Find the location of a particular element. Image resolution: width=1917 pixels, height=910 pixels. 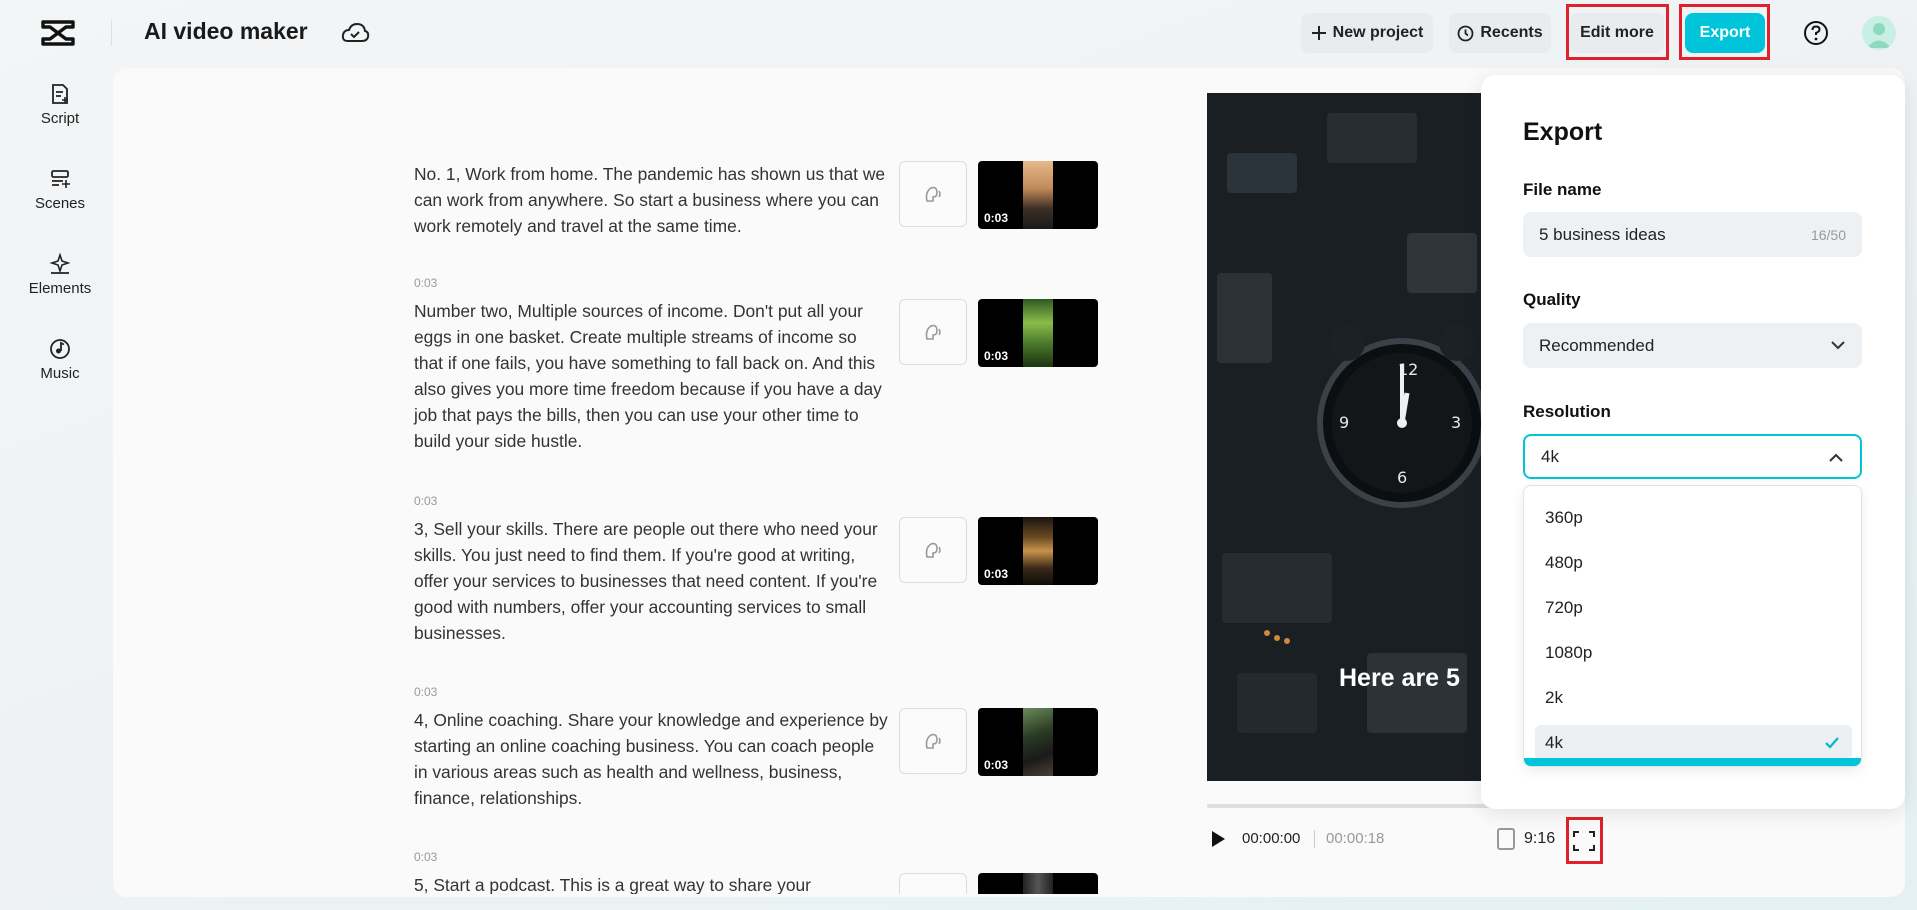

time-separator is located at coordinates (1314, 839).